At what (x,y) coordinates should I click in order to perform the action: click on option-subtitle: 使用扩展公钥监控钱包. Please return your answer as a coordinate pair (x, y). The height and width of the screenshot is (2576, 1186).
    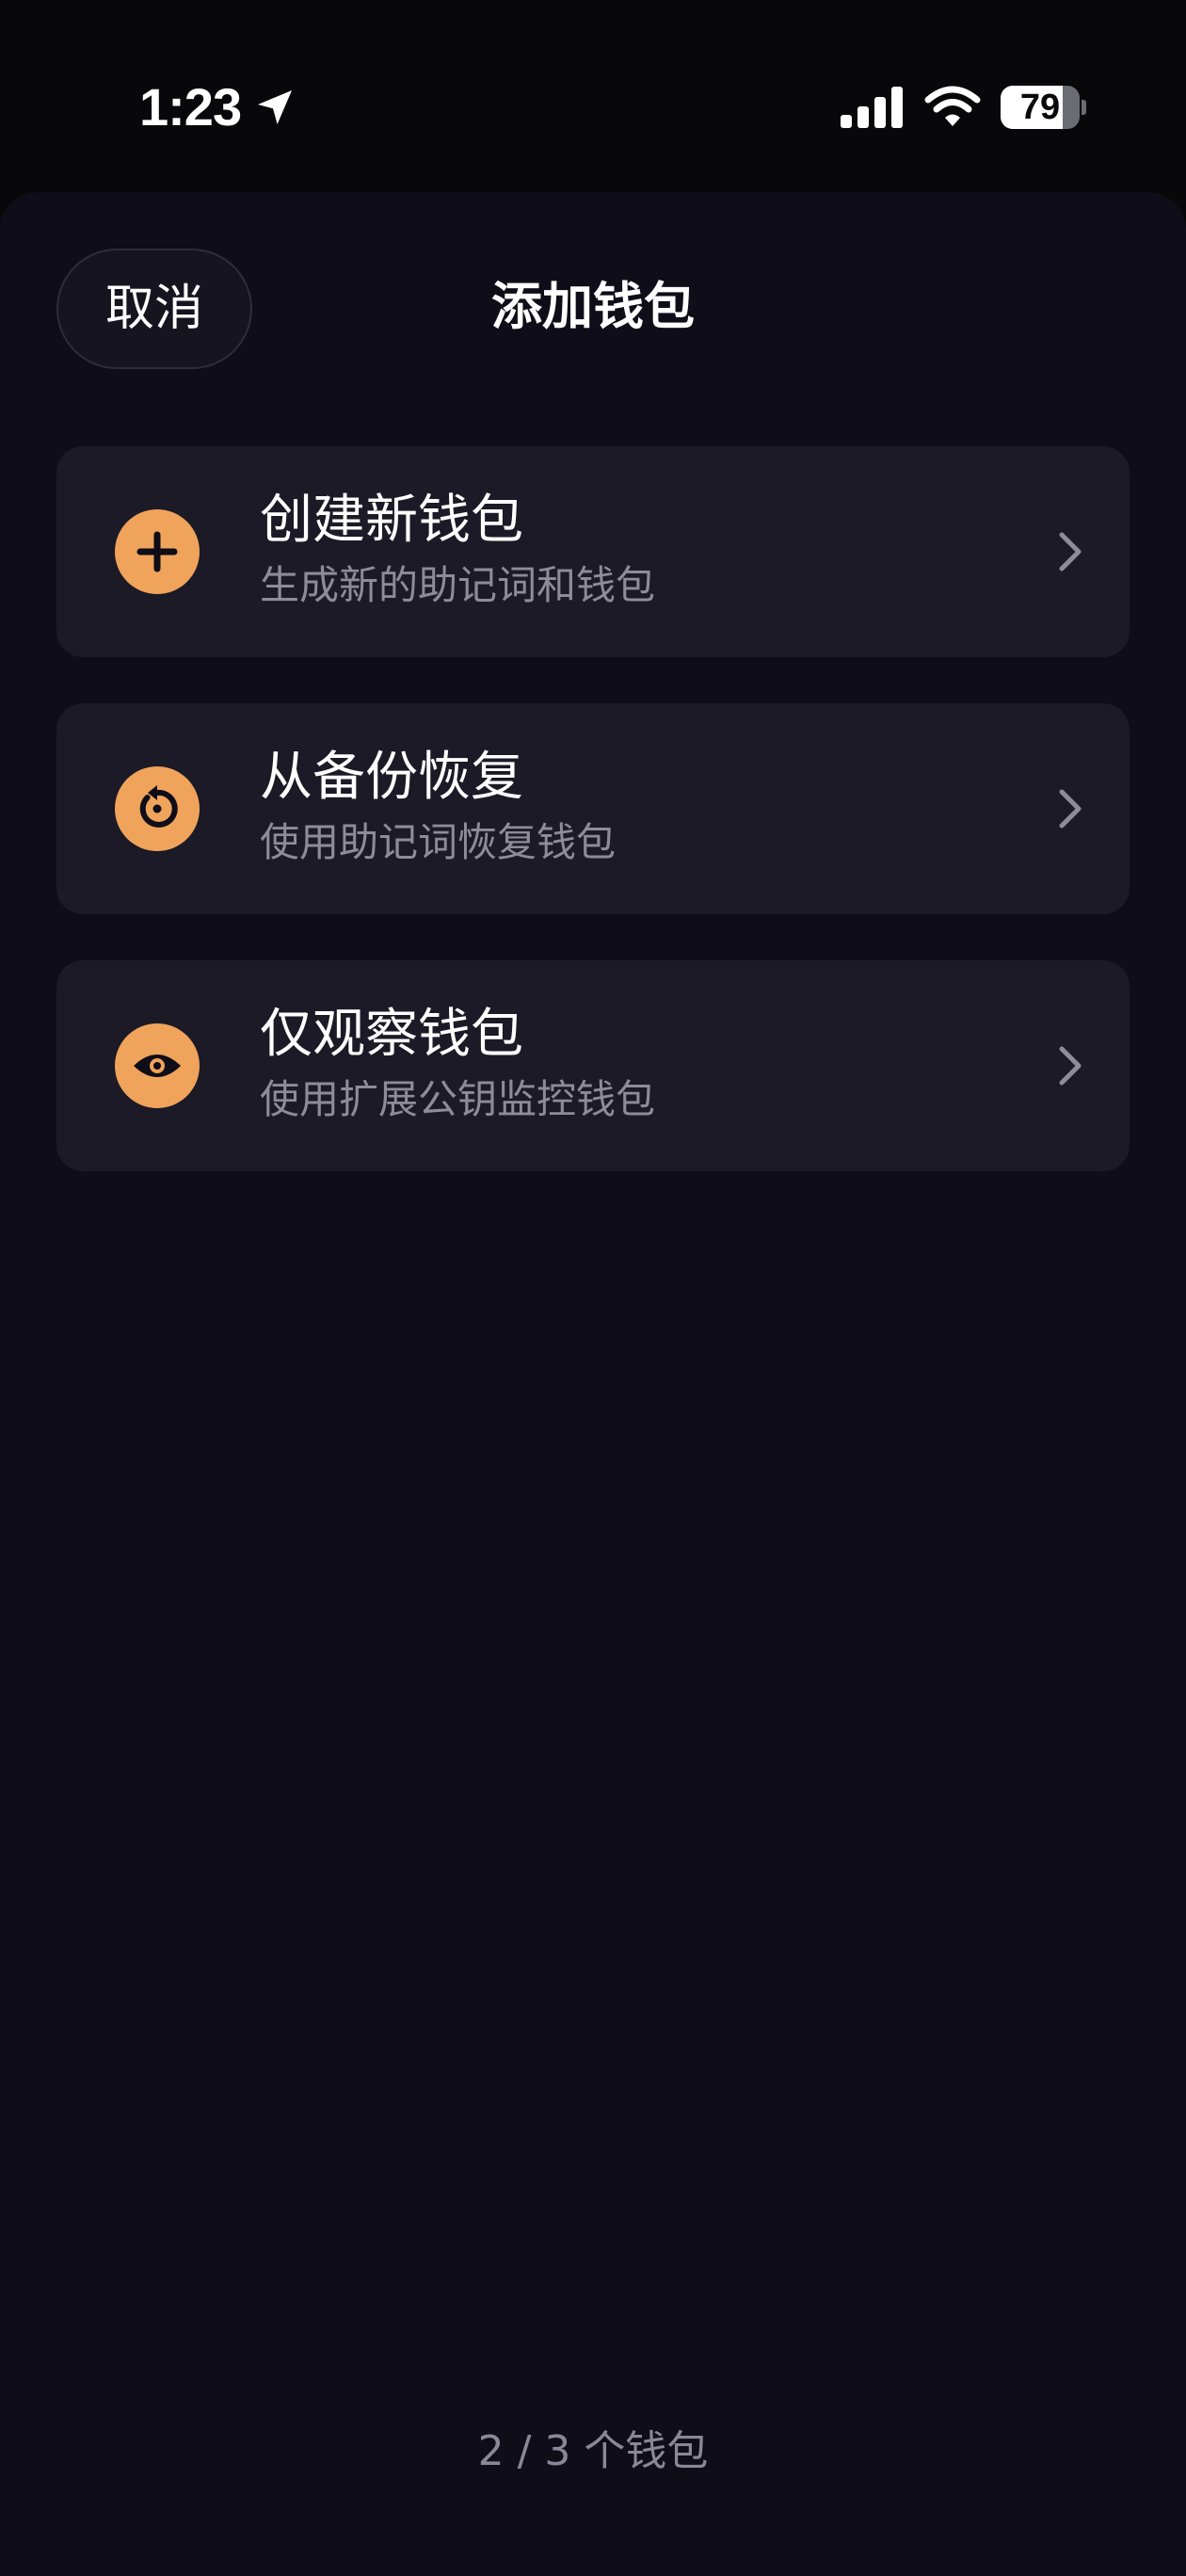
    Looking at the image, I should click on (458, 1099).